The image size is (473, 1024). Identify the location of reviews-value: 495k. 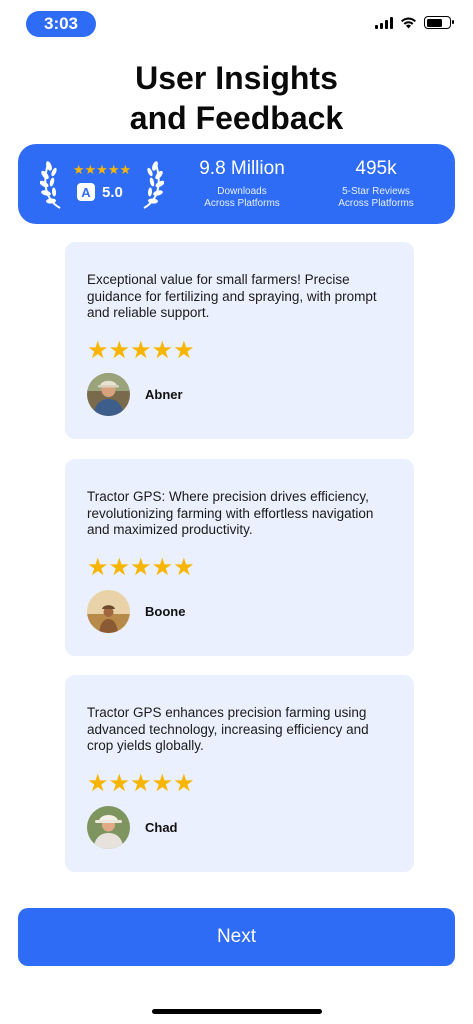
(376, 168).